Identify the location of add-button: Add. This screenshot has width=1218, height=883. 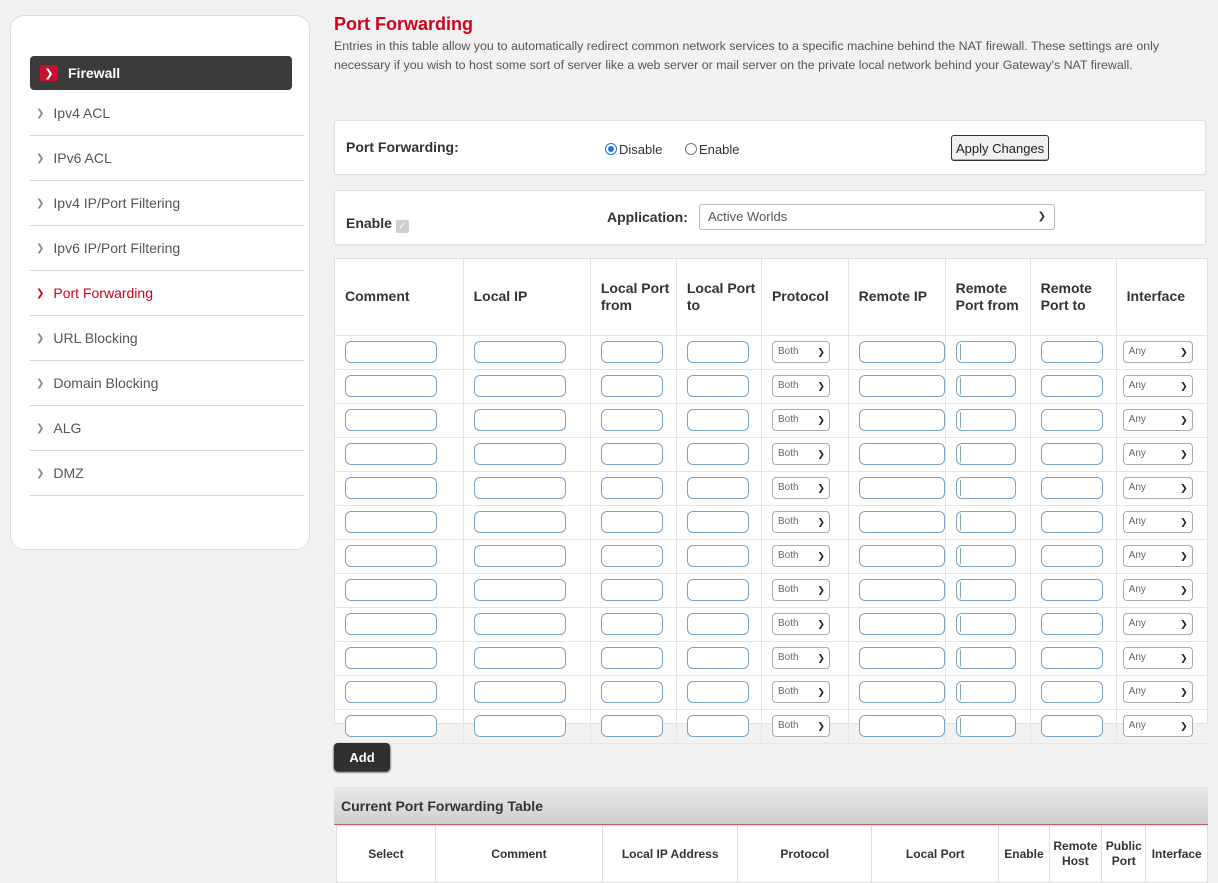
(362, 757).